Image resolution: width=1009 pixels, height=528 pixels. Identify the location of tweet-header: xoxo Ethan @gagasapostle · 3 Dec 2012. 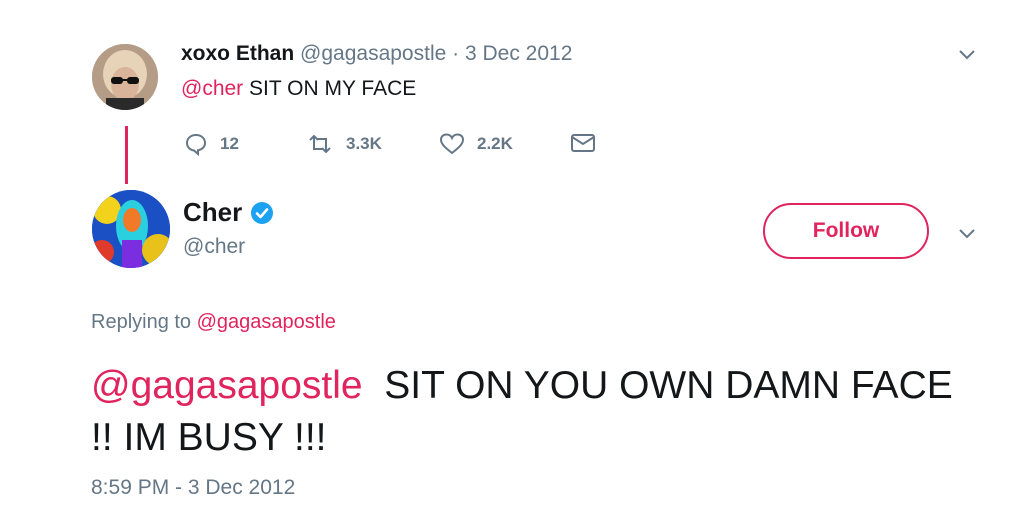
(376, 54).